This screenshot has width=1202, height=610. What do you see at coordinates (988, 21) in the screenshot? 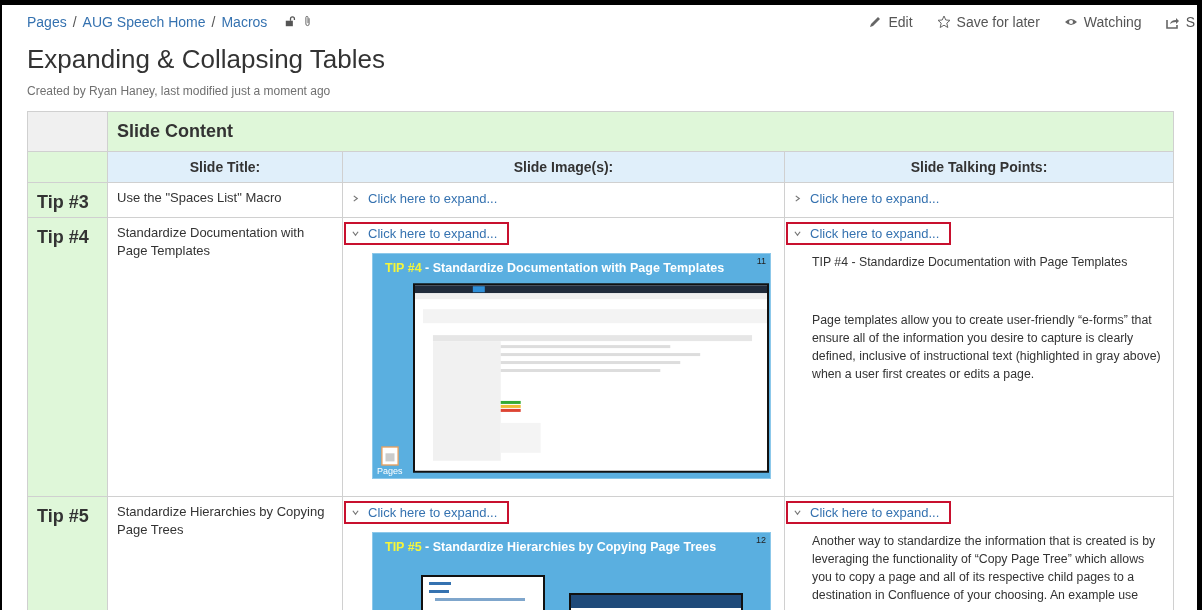
I see `save-action: Save for later` at bounding box center [988, 21].